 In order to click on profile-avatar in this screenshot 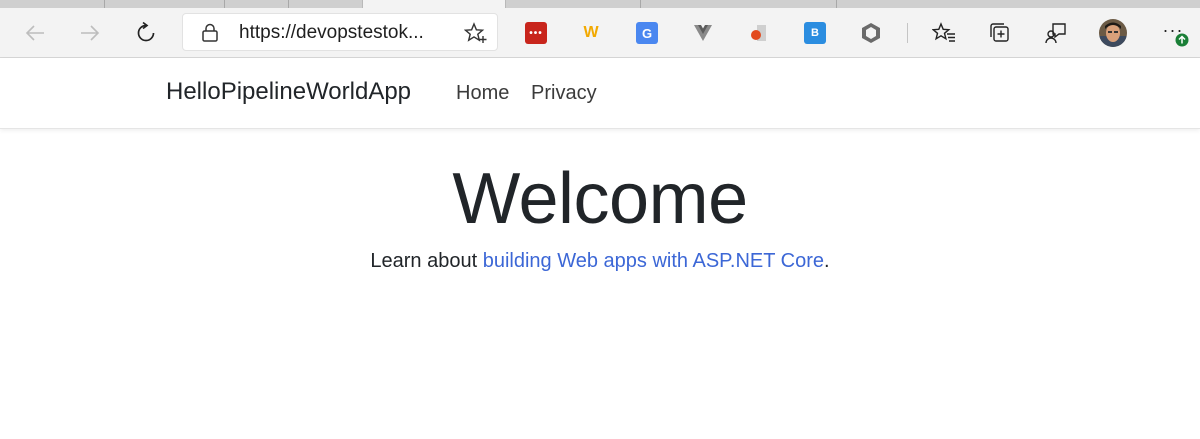, I will do `click(1113, 33)`.